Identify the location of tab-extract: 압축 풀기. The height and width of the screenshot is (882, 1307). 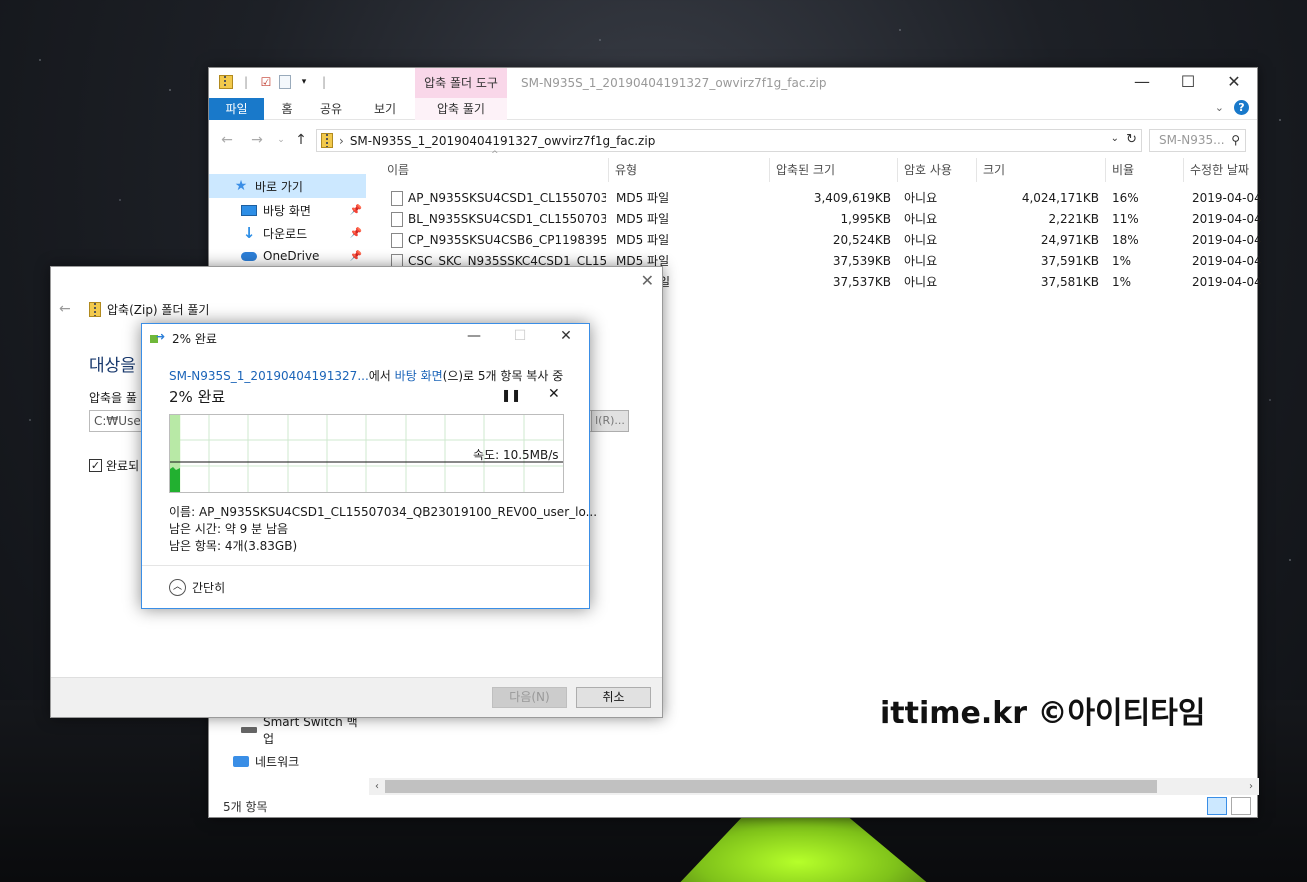
(461, 109).